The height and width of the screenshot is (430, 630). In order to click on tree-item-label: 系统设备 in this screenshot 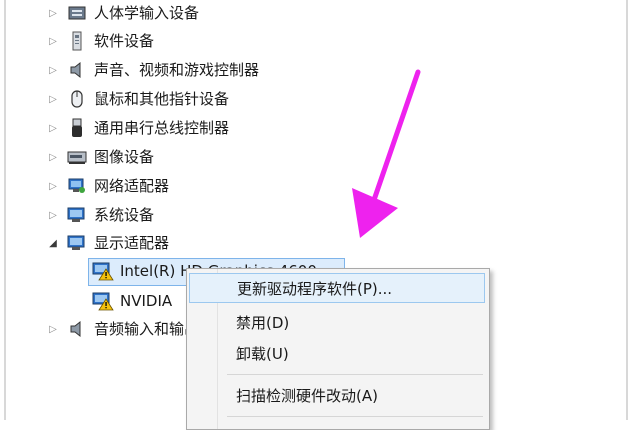, I will do `click(124, 215)`.